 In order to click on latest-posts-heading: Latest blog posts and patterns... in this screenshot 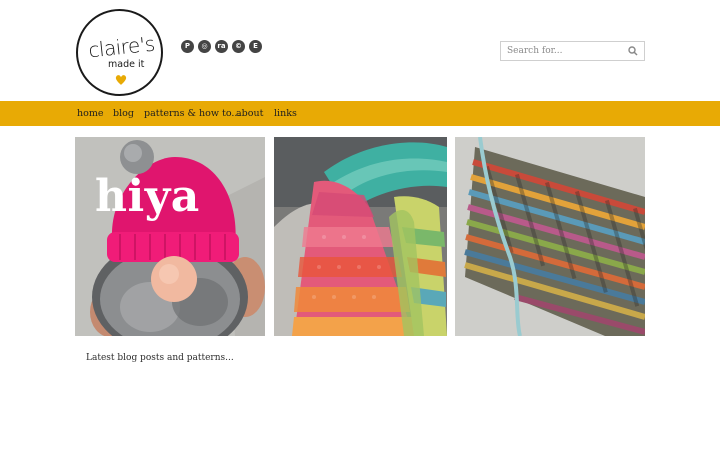, I will do `click(160, 358)`.